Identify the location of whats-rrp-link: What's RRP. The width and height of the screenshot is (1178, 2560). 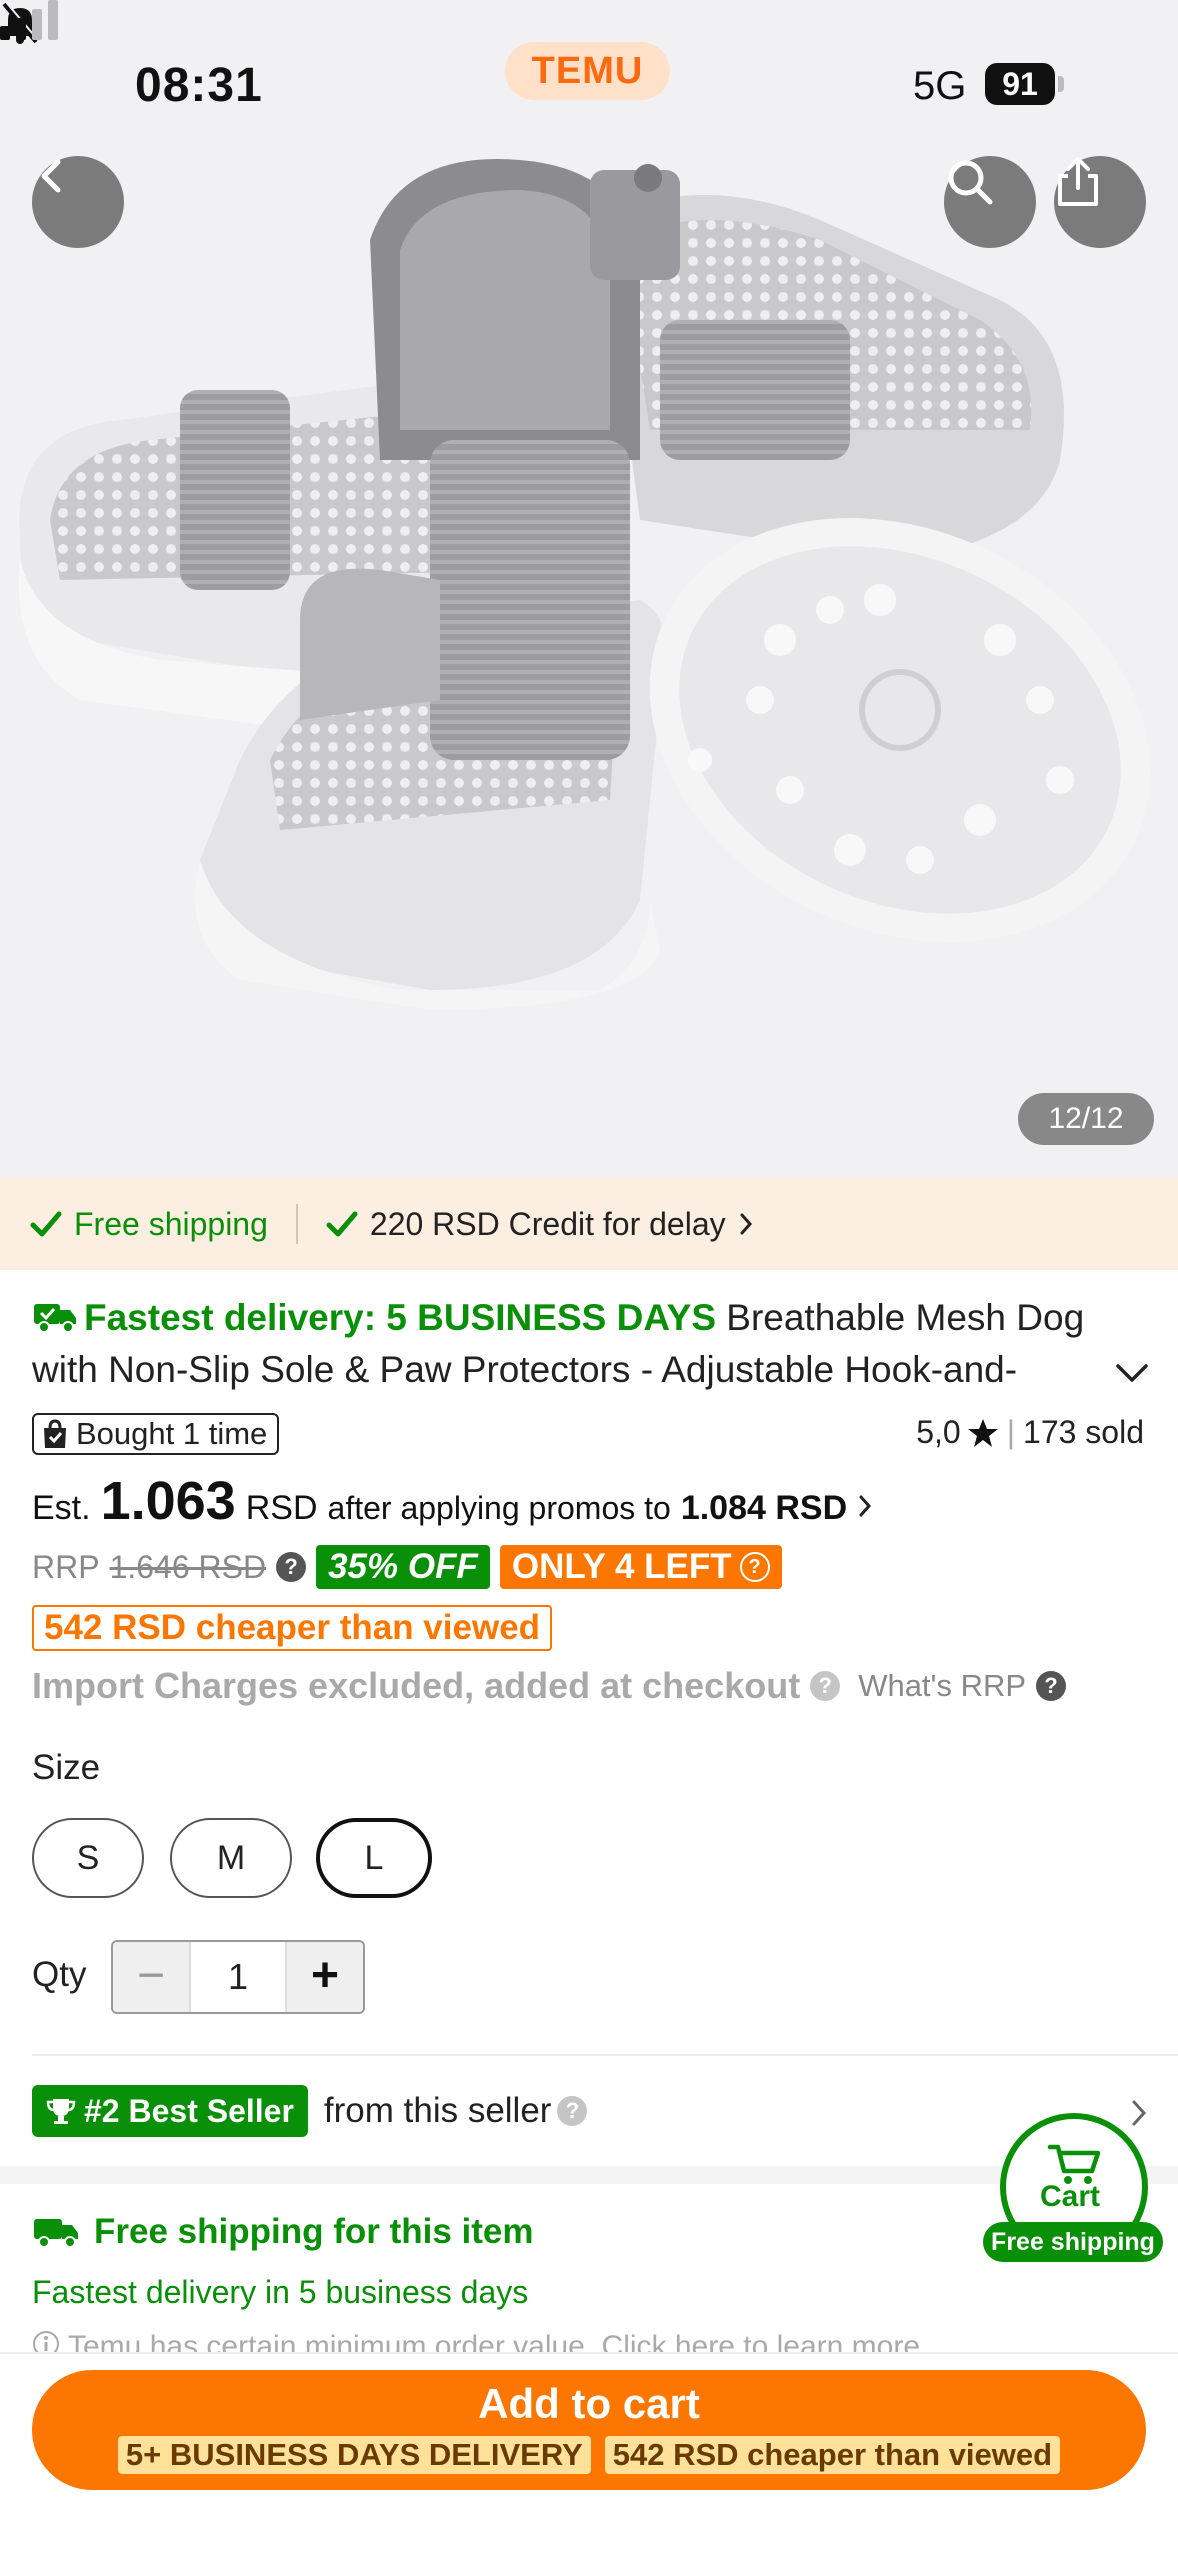
(942, 1686).